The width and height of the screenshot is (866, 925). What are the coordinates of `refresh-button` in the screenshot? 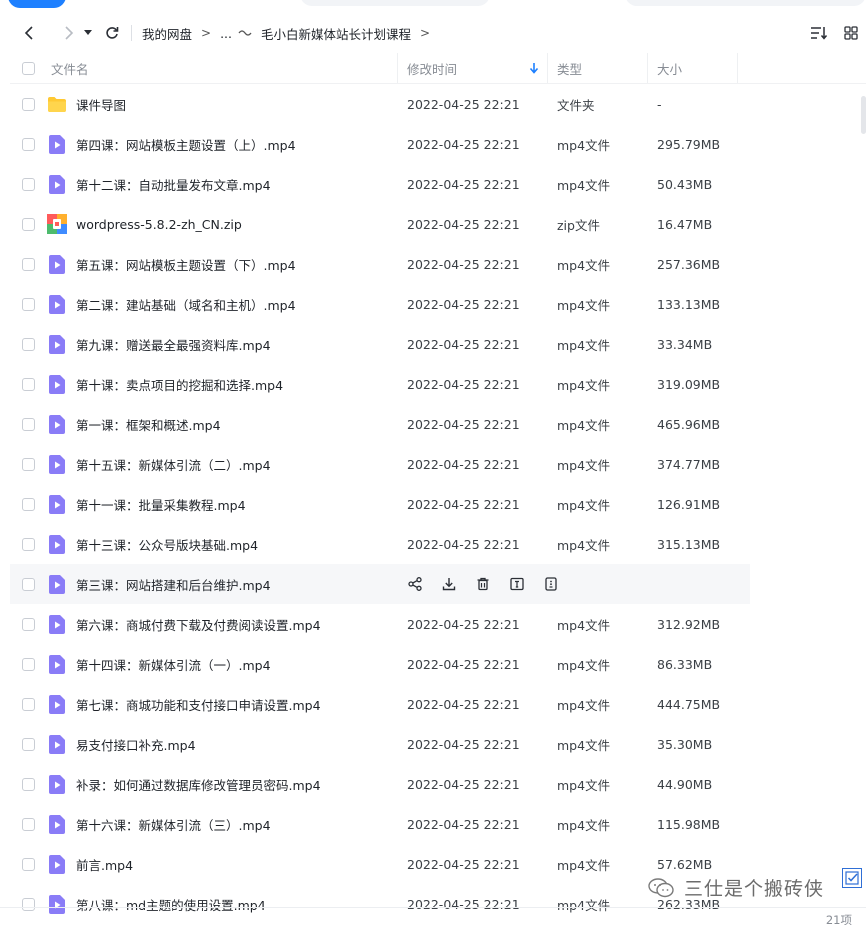 It's located at (112, 33).